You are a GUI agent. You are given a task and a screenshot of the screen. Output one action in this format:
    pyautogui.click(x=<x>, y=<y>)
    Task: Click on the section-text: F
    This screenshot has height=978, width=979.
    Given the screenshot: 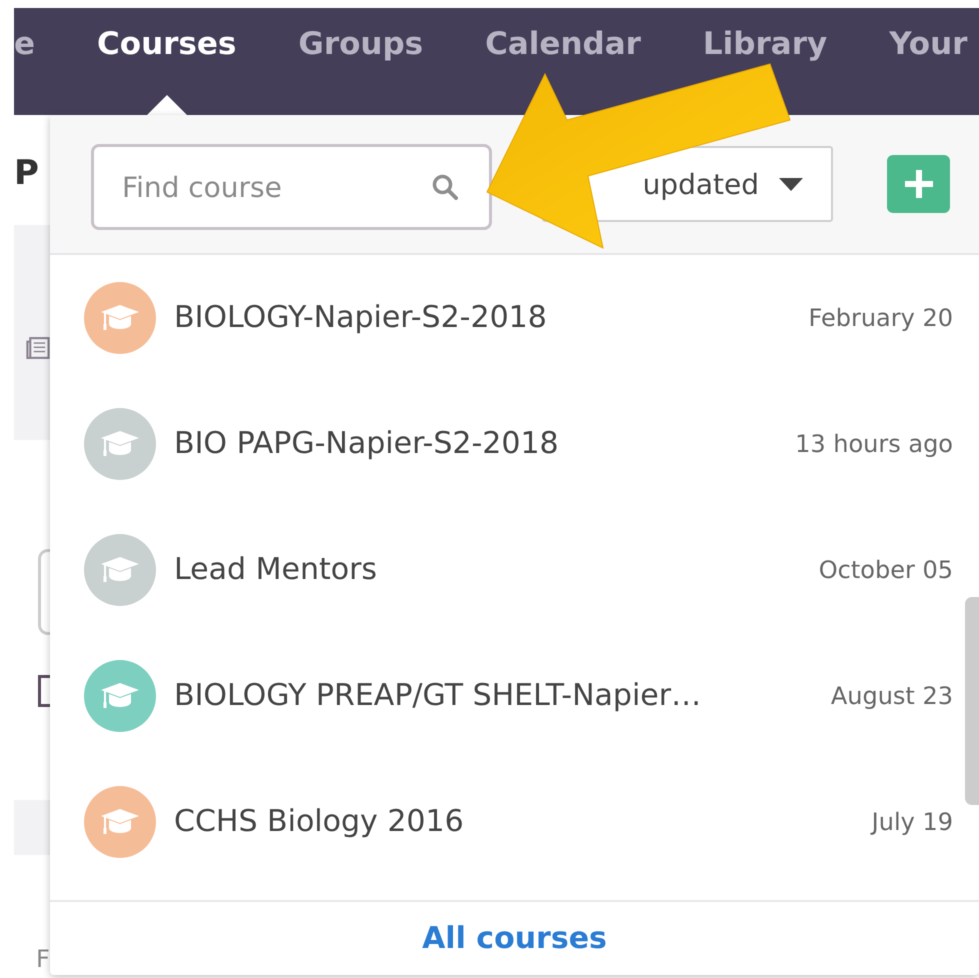 What is the action you would take?
    pyautogui.click(x=43, y=959)
    